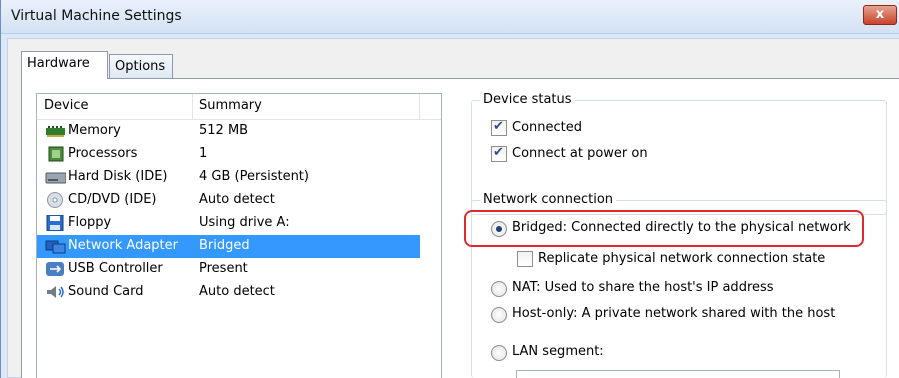 The height and width of the screenshot is (378, 899). I want to click on device-summary: 512 MB, so click(224, 130).